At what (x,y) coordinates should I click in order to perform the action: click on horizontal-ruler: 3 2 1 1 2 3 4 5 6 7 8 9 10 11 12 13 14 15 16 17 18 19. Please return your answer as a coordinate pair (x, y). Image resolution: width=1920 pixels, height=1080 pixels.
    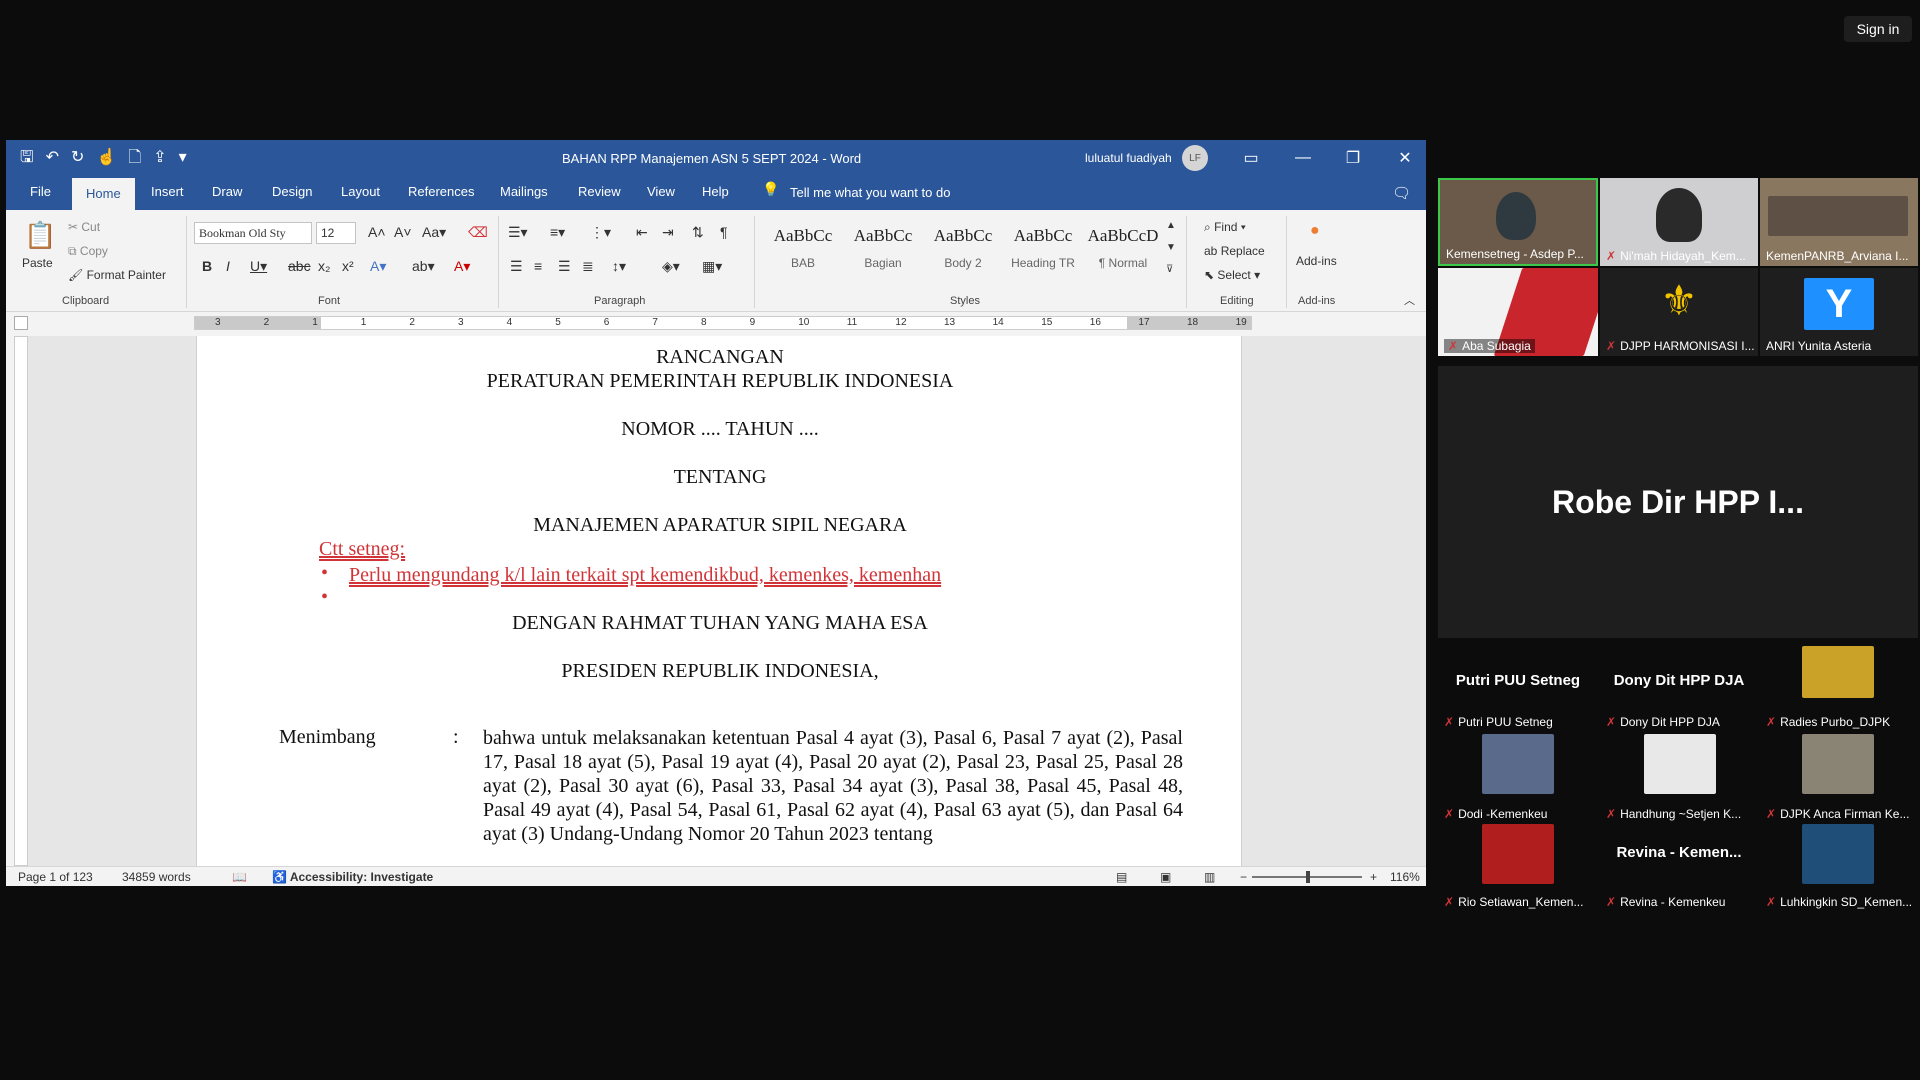
    Looking at the image, I should click on (723, 323).